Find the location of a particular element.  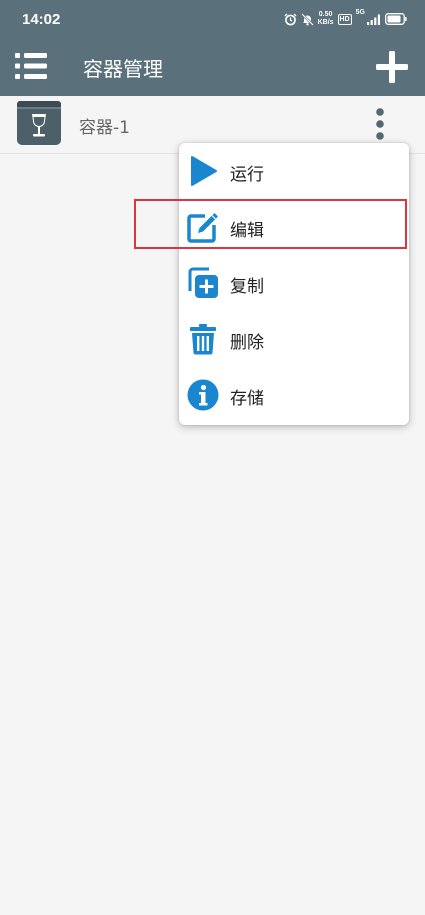

signal-icon is located at coordinates (374, 19).